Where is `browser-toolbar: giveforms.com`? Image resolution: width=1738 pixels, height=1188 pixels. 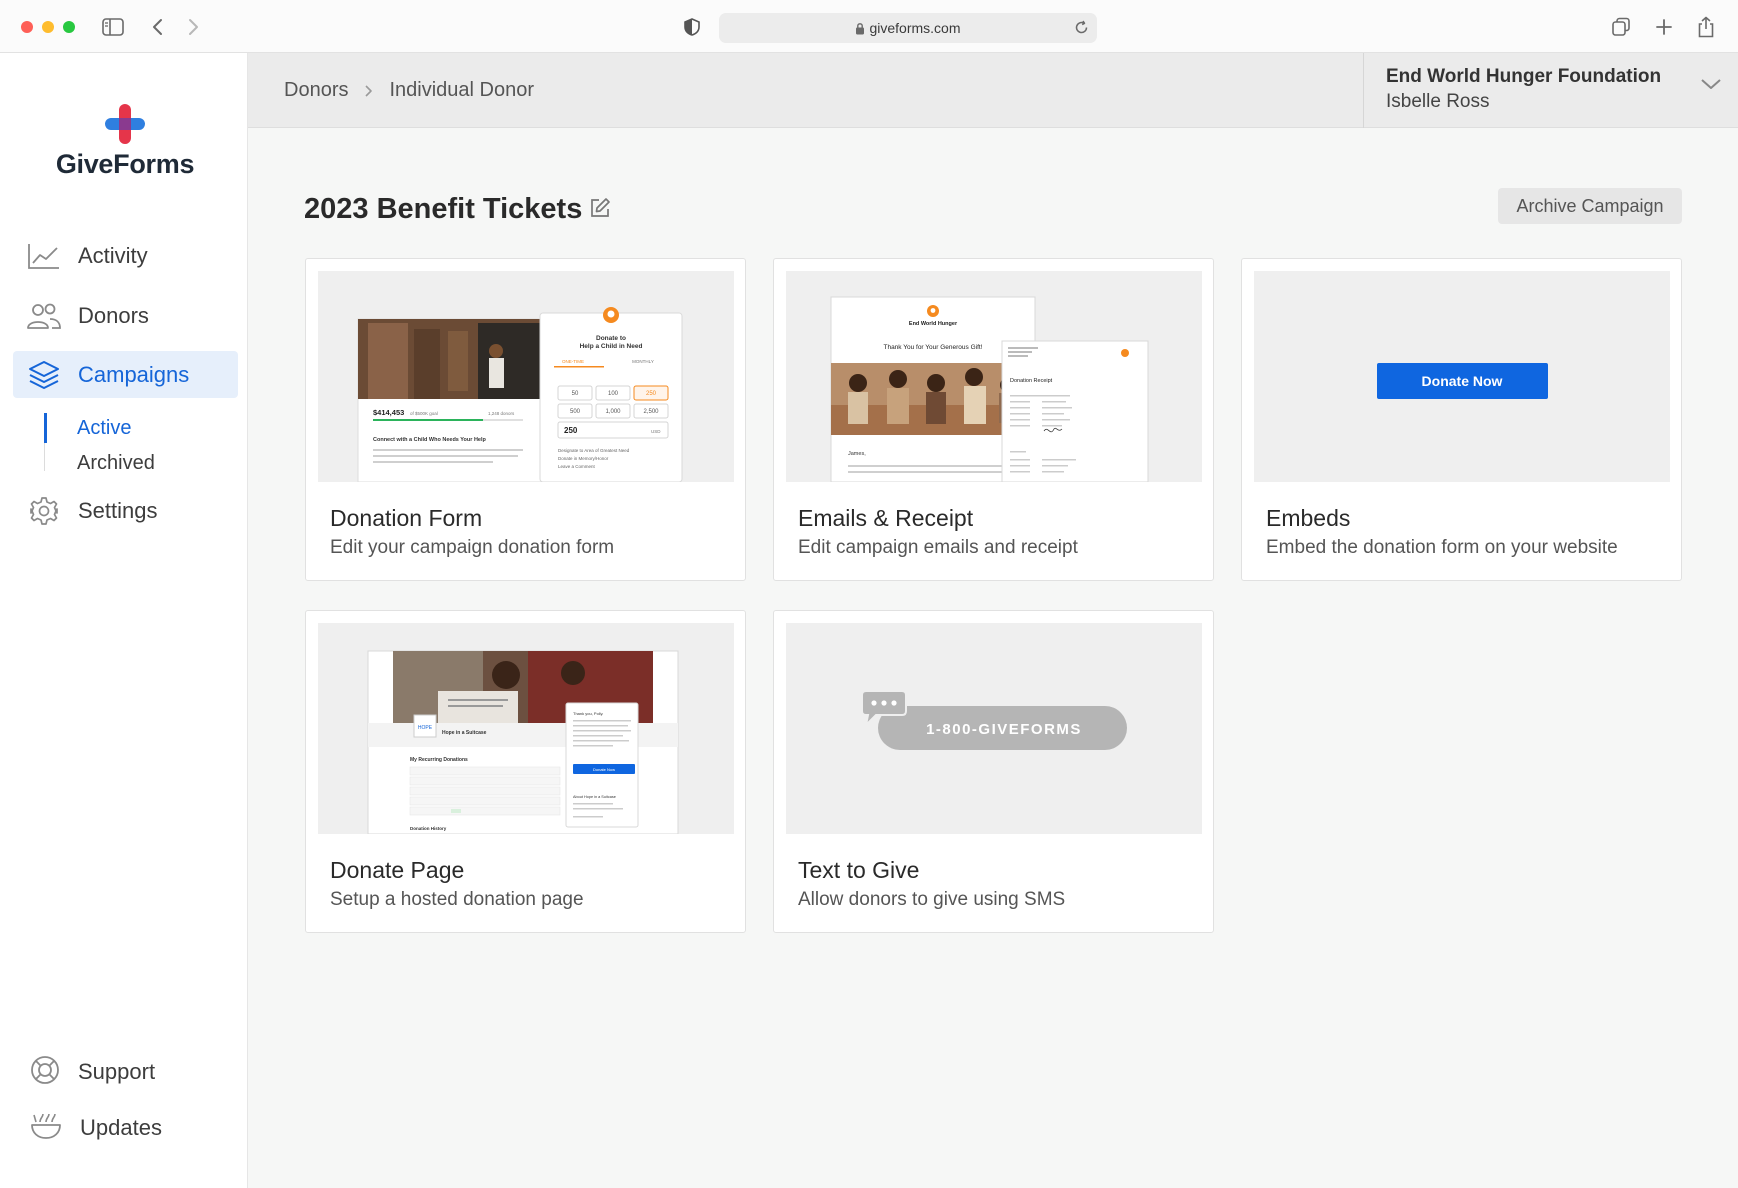
browser-toolbar: giveforms.com is located at coordinates (869, 26).